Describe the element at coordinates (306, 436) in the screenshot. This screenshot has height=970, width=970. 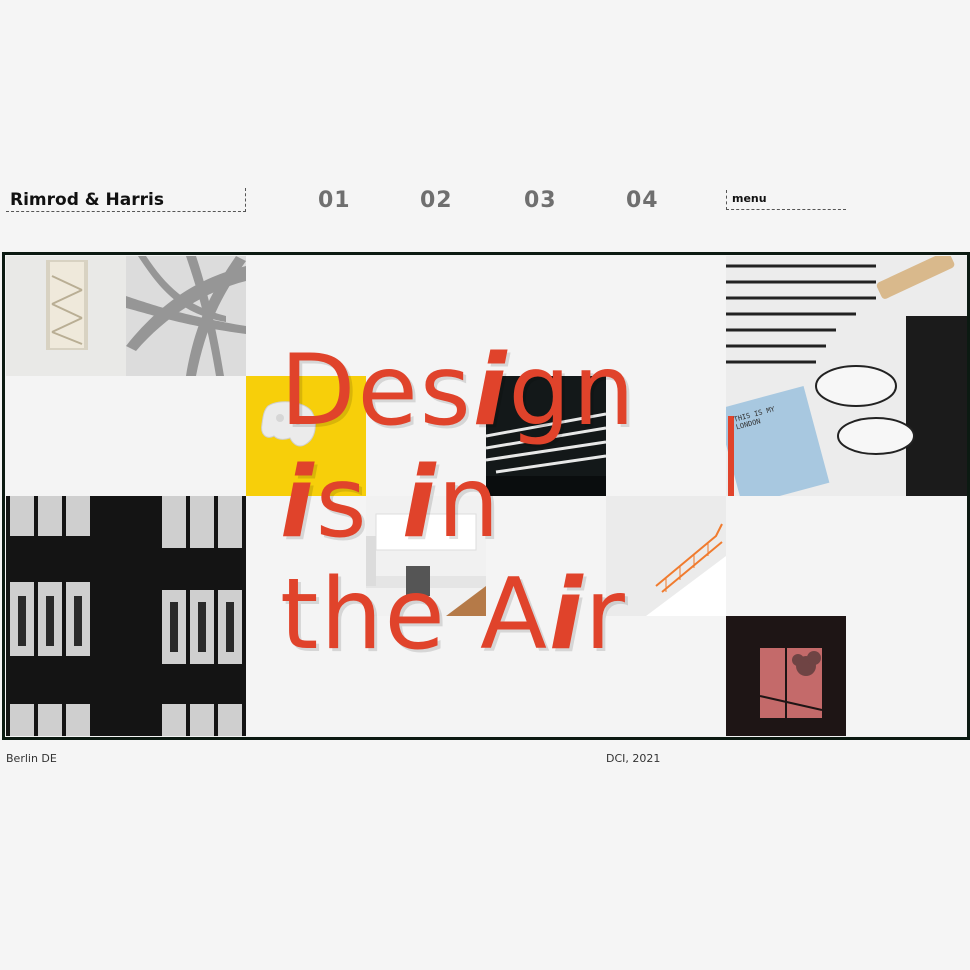
I see `image-game-controller` at that location.